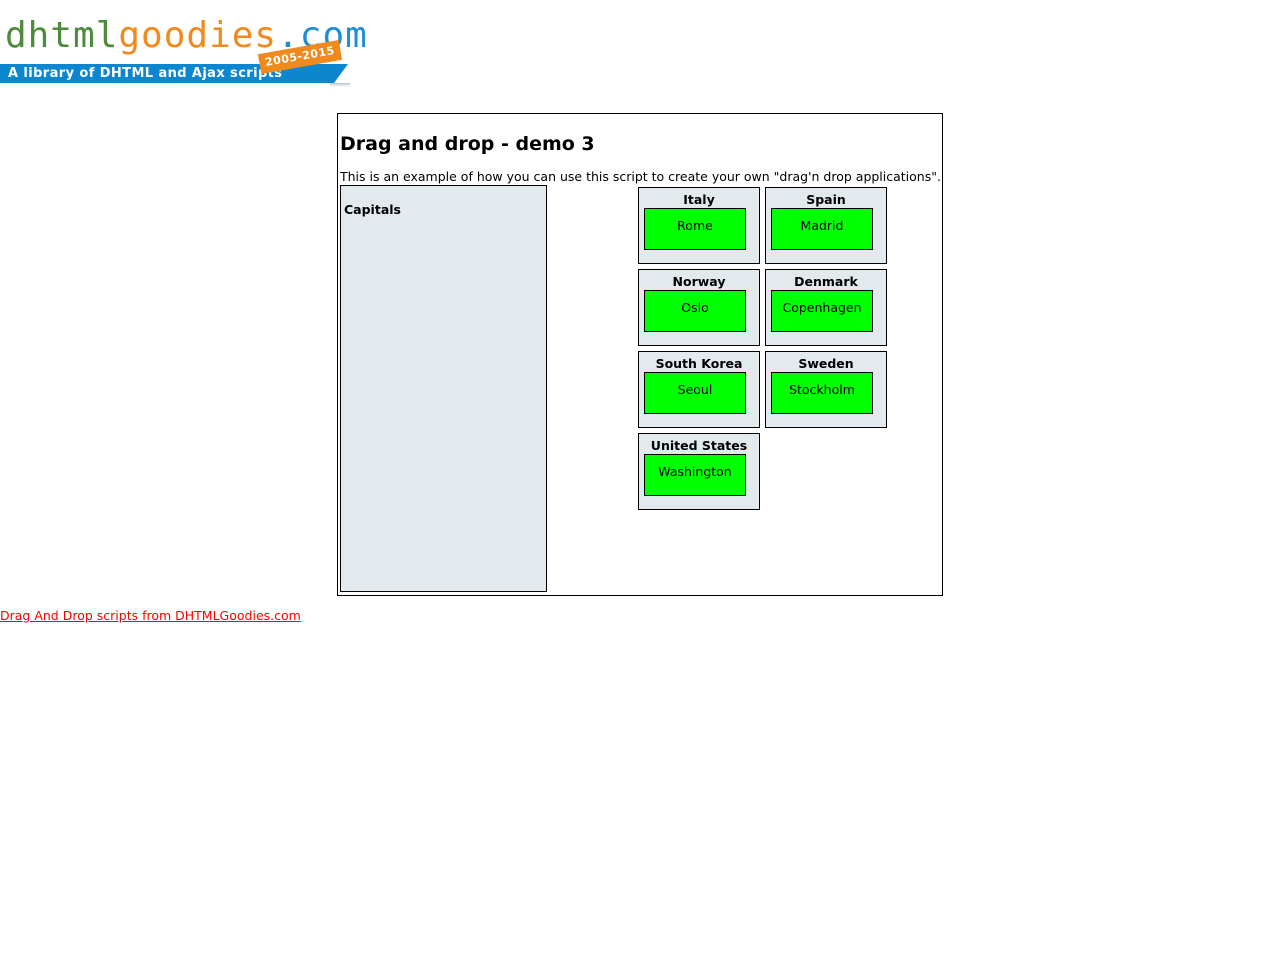 The image size is (1280, 955). I want to click on capital-label: Madrid, so click(822, 225).